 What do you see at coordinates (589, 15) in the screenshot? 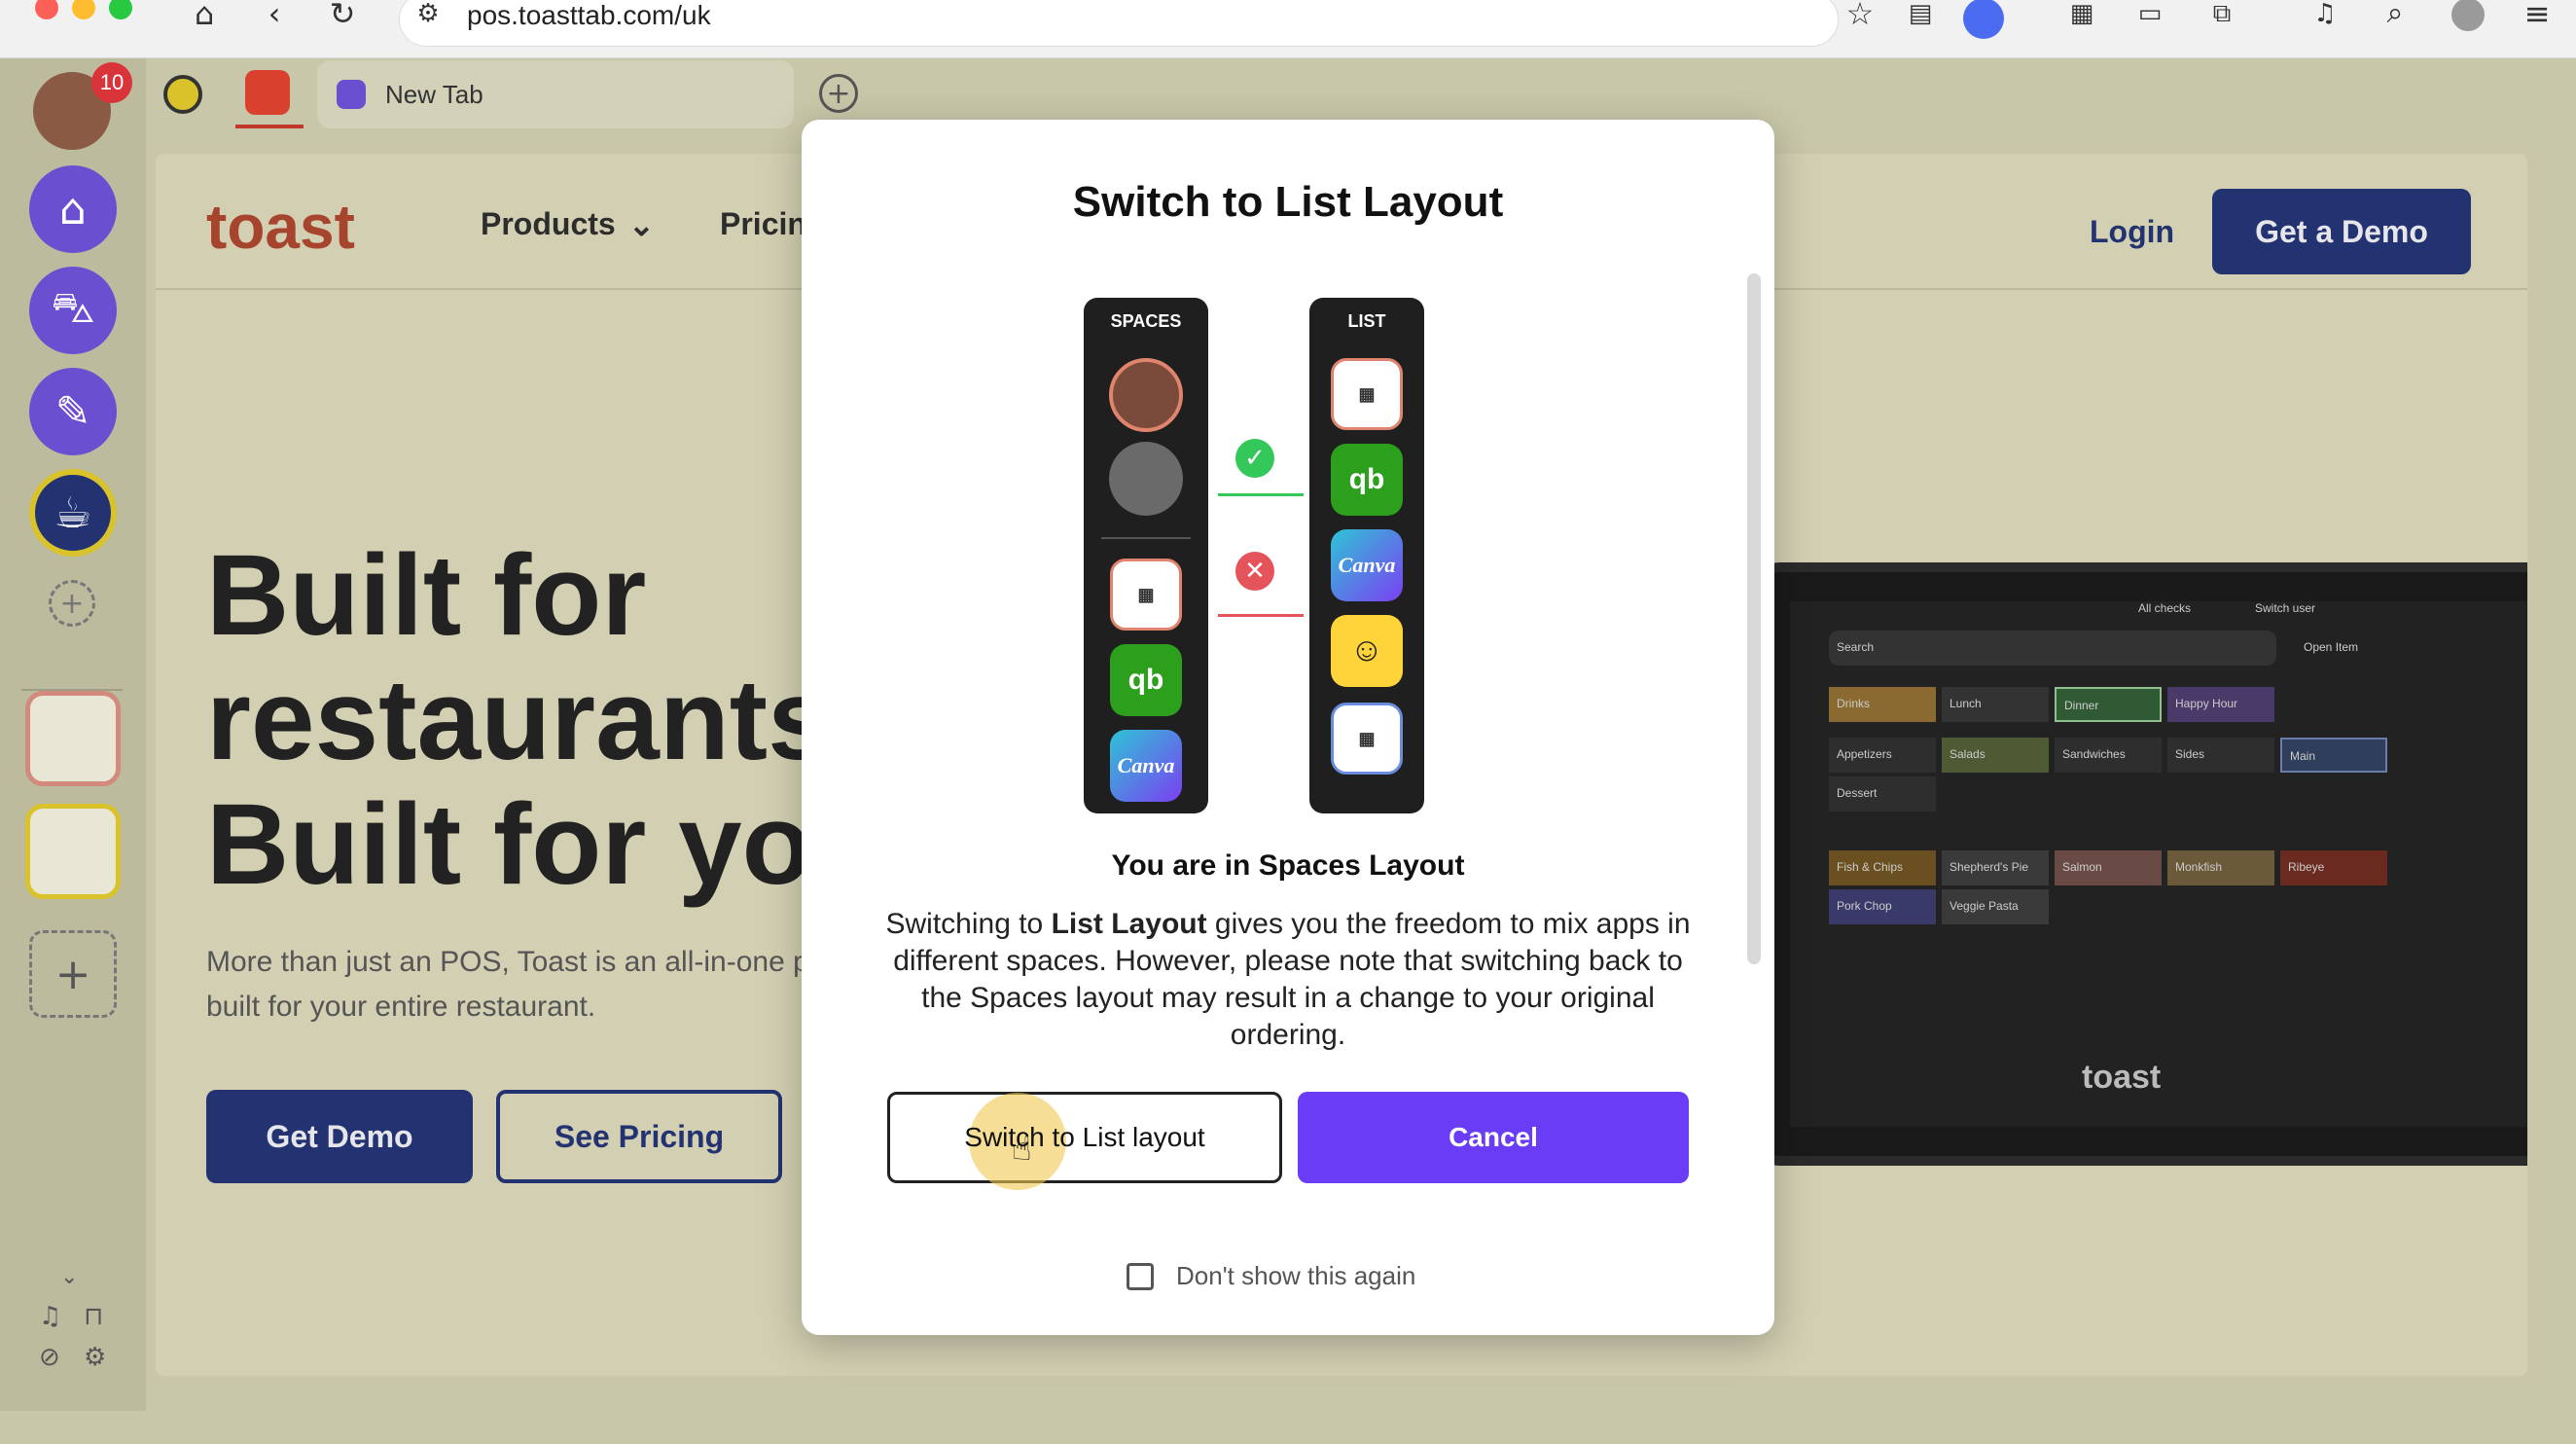
I see `url-text: pos.toasttab.com/uk` at bounding box center [589, 15].